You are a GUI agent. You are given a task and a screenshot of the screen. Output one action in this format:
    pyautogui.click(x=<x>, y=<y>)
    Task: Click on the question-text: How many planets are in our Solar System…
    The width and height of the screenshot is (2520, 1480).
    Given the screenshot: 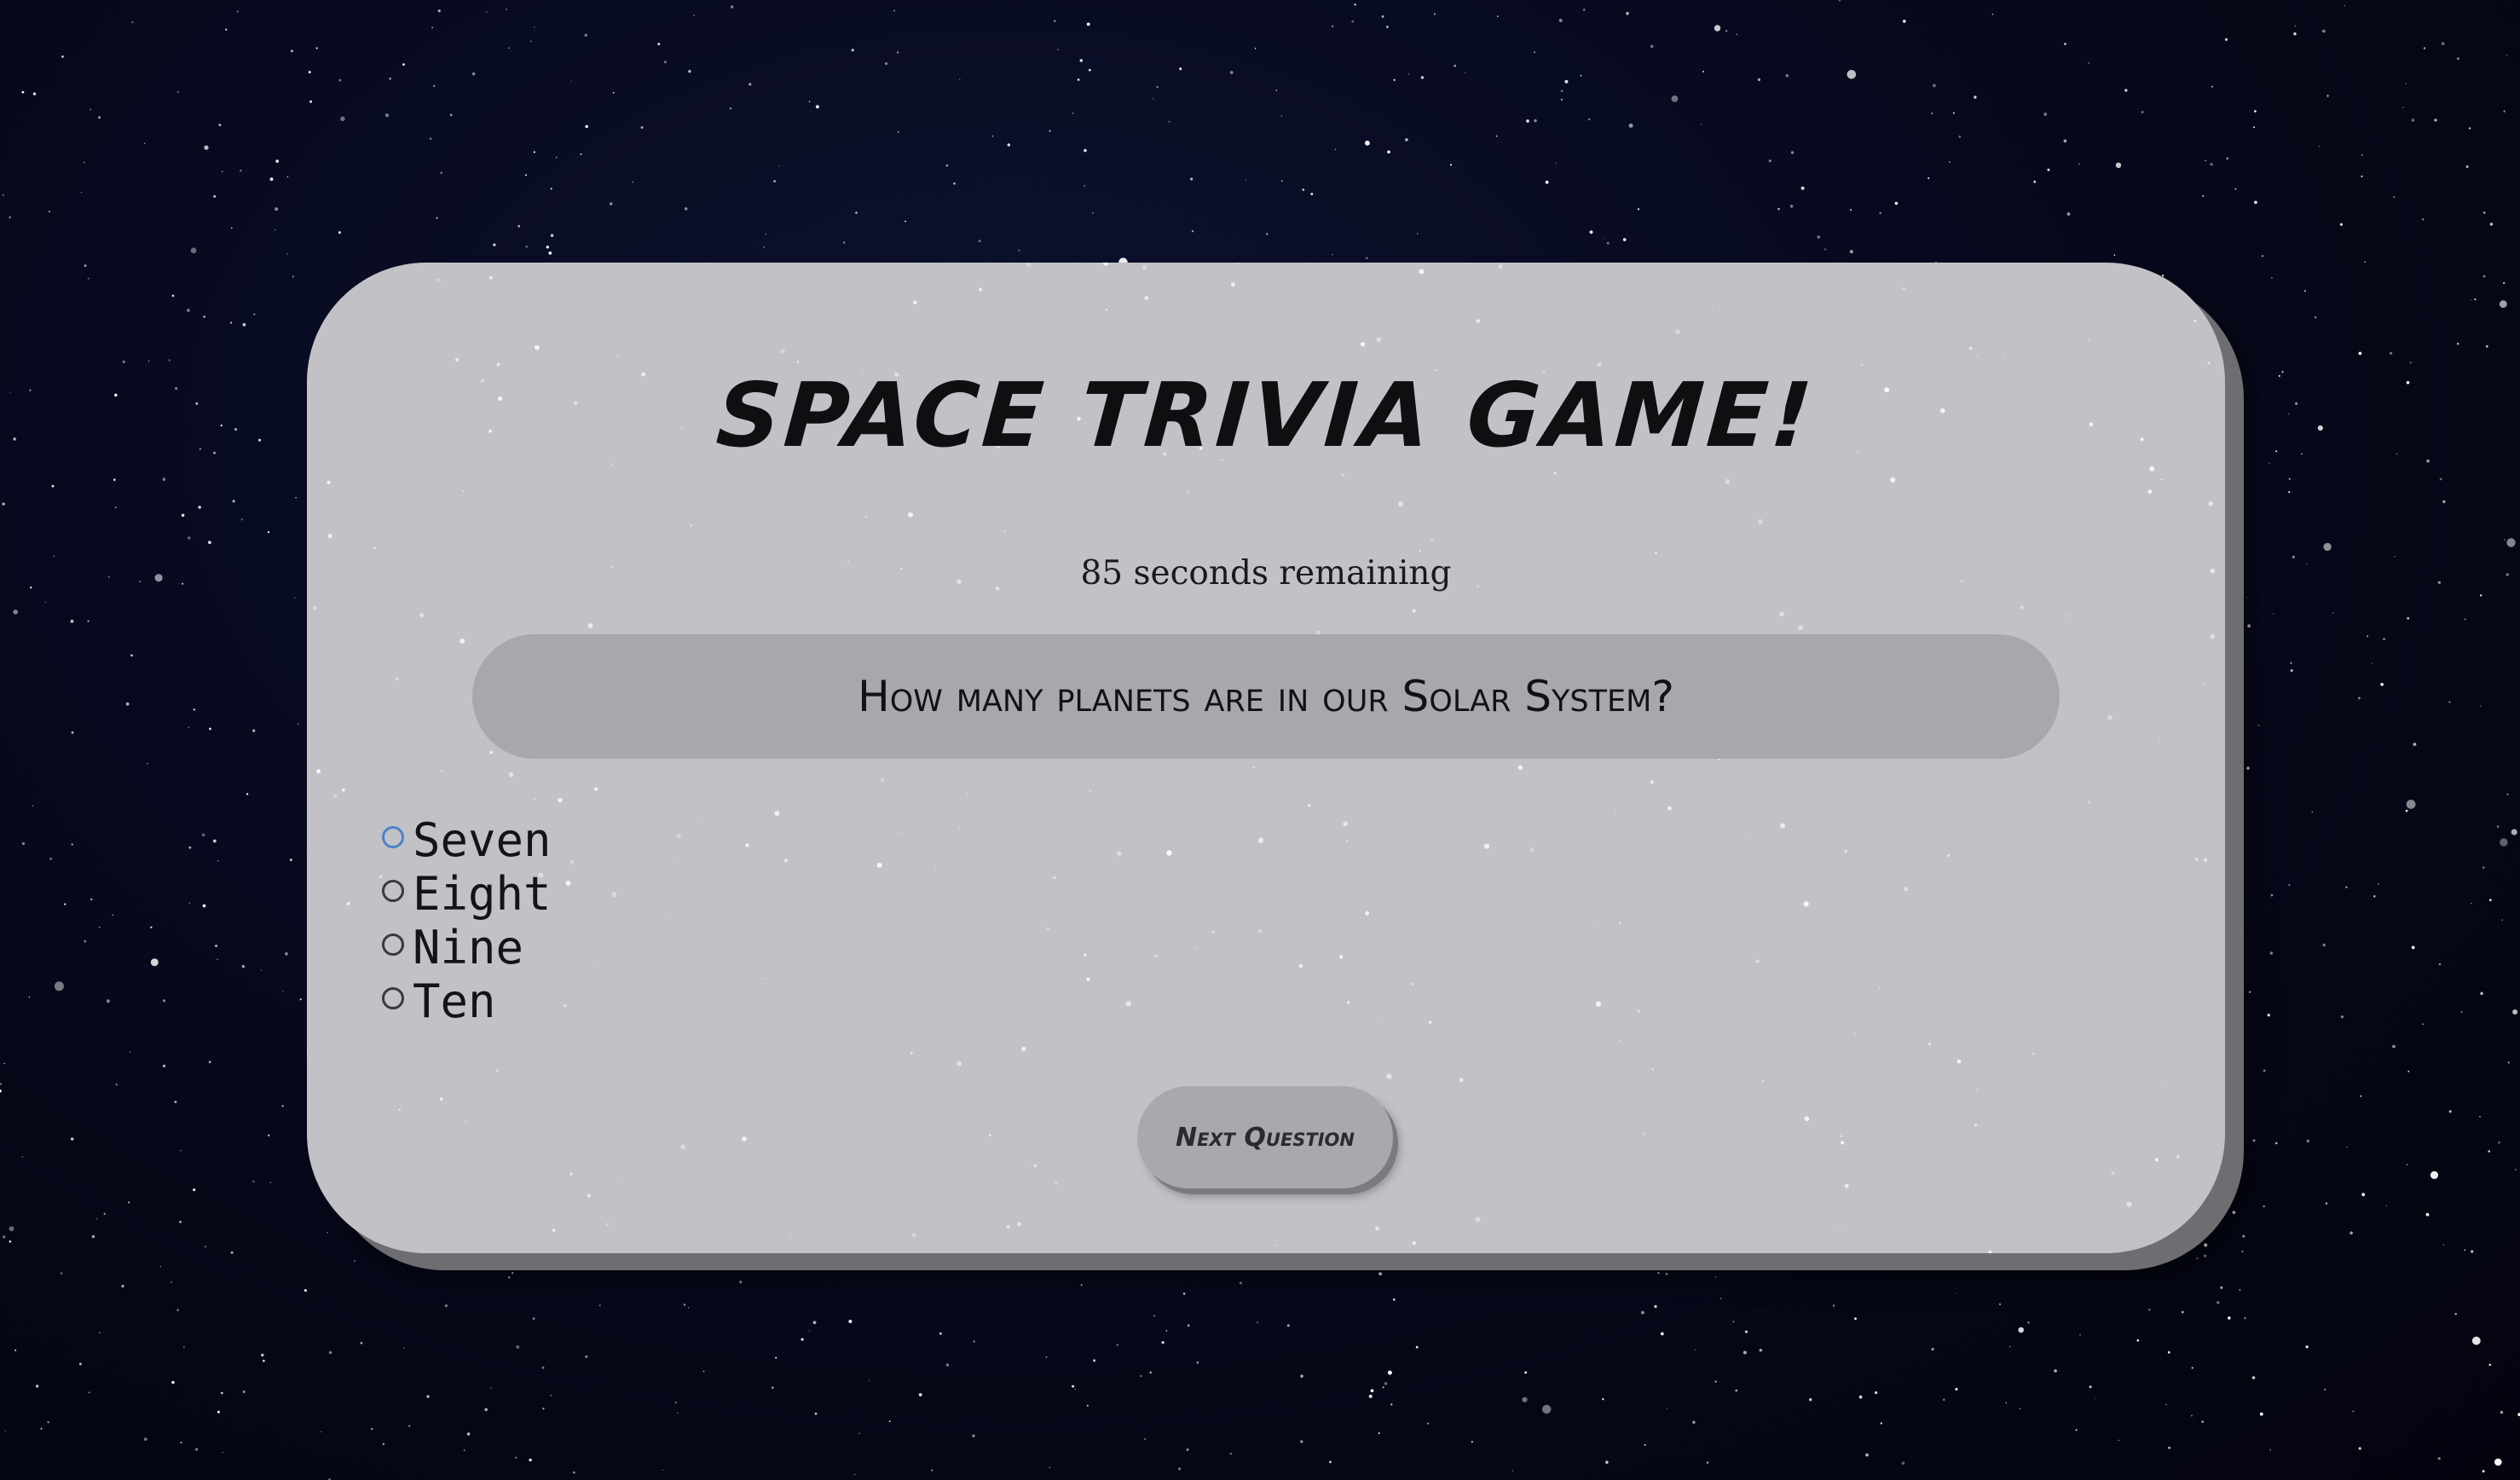 What is the action you would take?
    pyautogui.click(x=1266, y=696)
    